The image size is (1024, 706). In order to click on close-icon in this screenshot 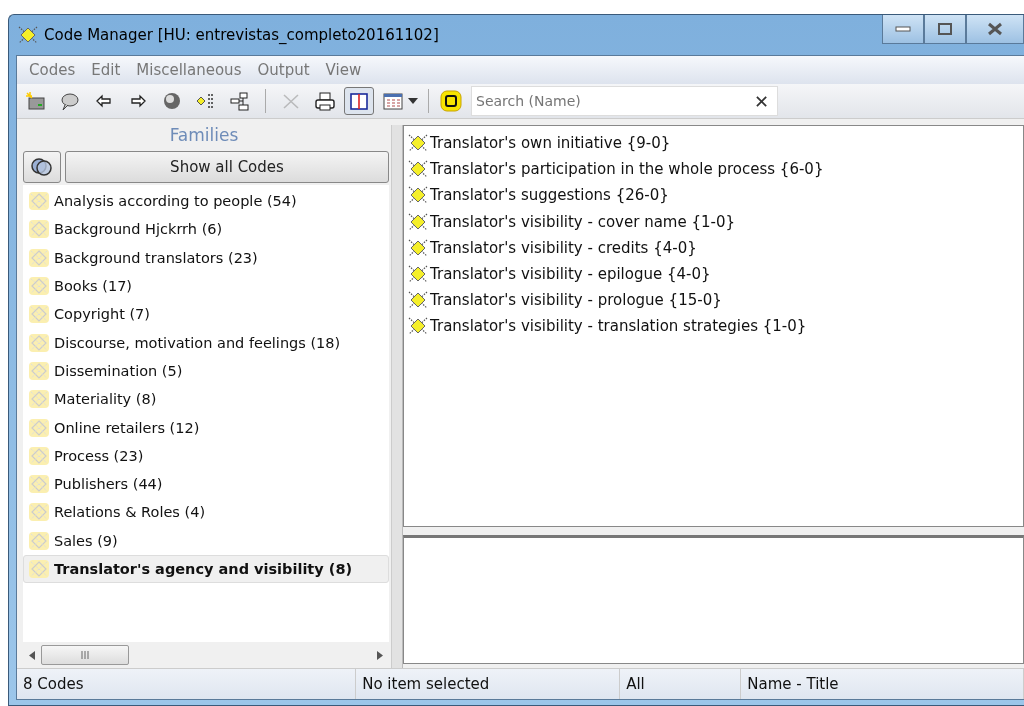, I will do `click(995, 29)`.